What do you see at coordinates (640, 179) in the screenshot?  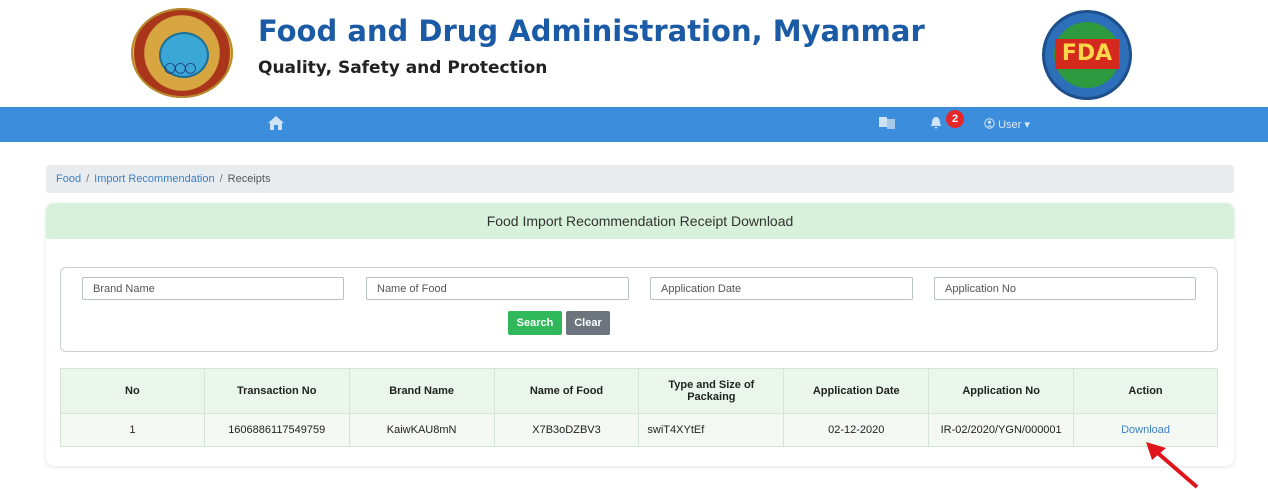 I see `breadcrumb: Food / Import Recommendation / Receipts` at bounding box center [640, 179].